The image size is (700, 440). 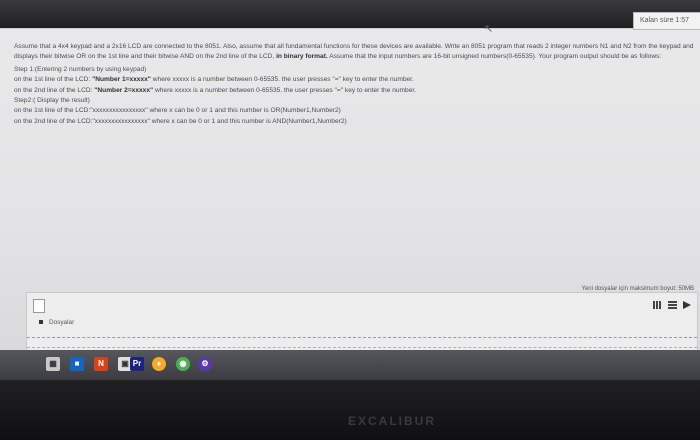 I want to click on taskbar: ▦ ■ N ▣ Pr ● ◉ ⚙, so click(x=350, y=365).